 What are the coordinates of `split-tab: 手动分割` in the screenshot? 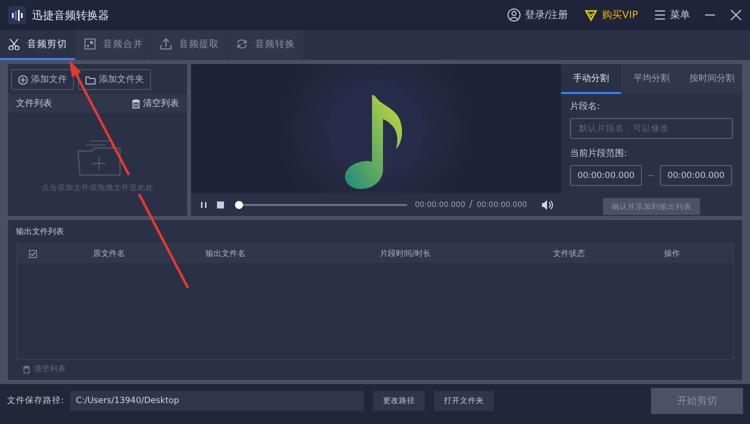 It's located at (591, 79).